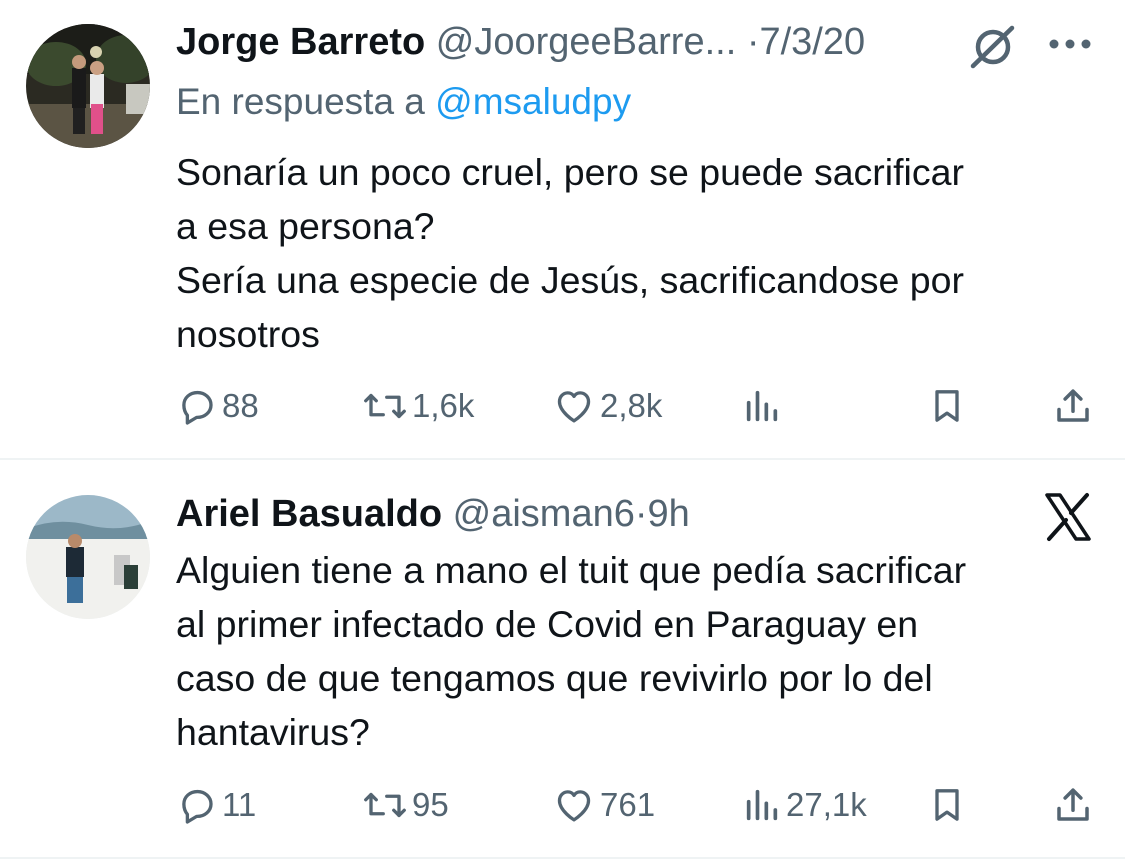  I want to click on like-count: 2,8k, so click(631, 405).